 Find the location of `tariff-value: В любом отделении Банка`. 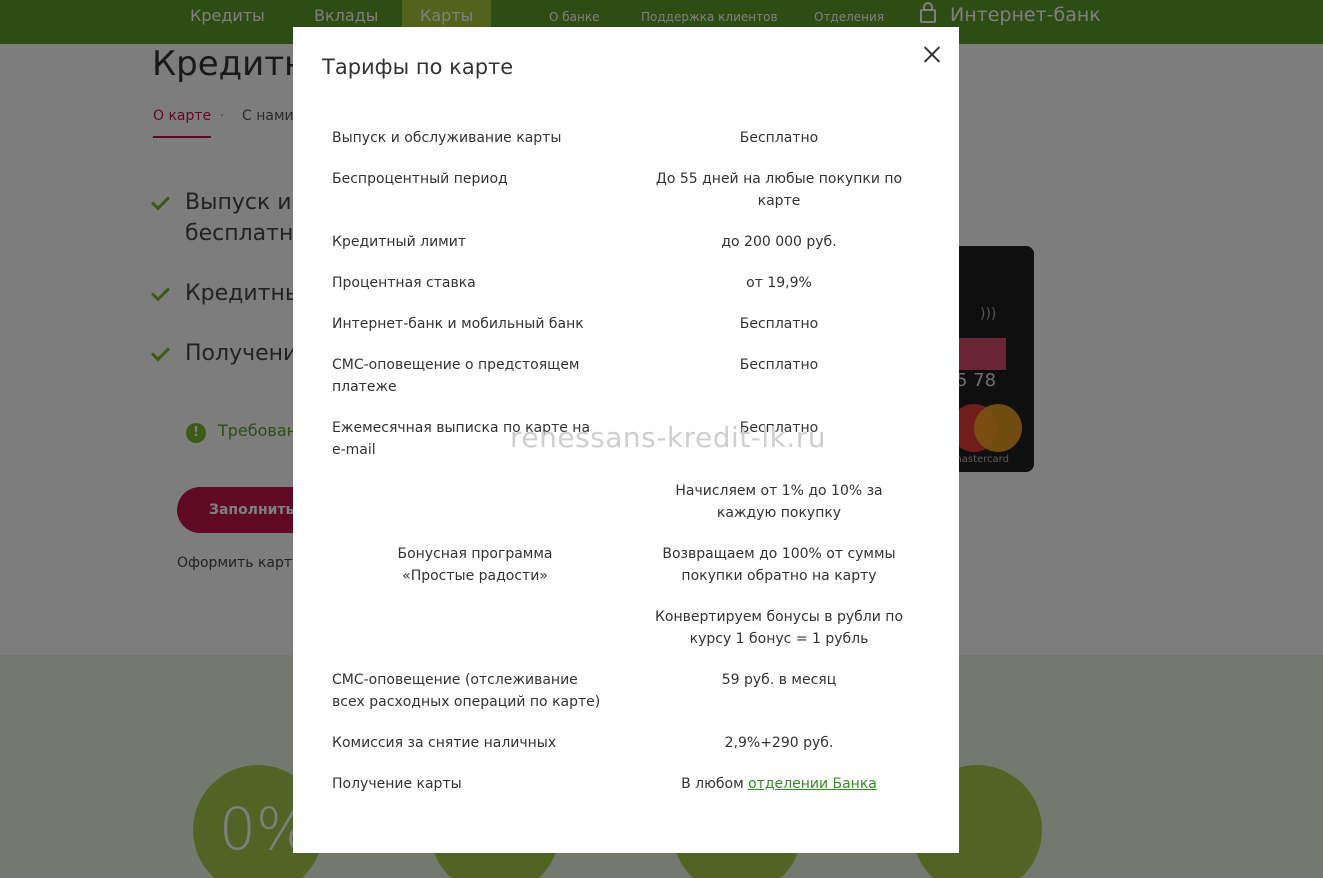

tariff-value: В любом отделении Банка is located at coordinates (779, 784).